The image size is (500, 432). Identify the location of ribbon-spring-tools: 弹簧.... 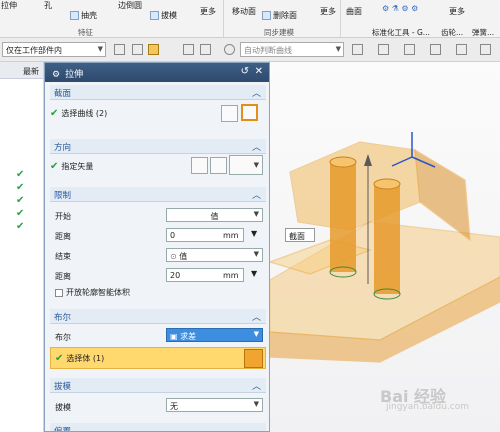
(483, 32).